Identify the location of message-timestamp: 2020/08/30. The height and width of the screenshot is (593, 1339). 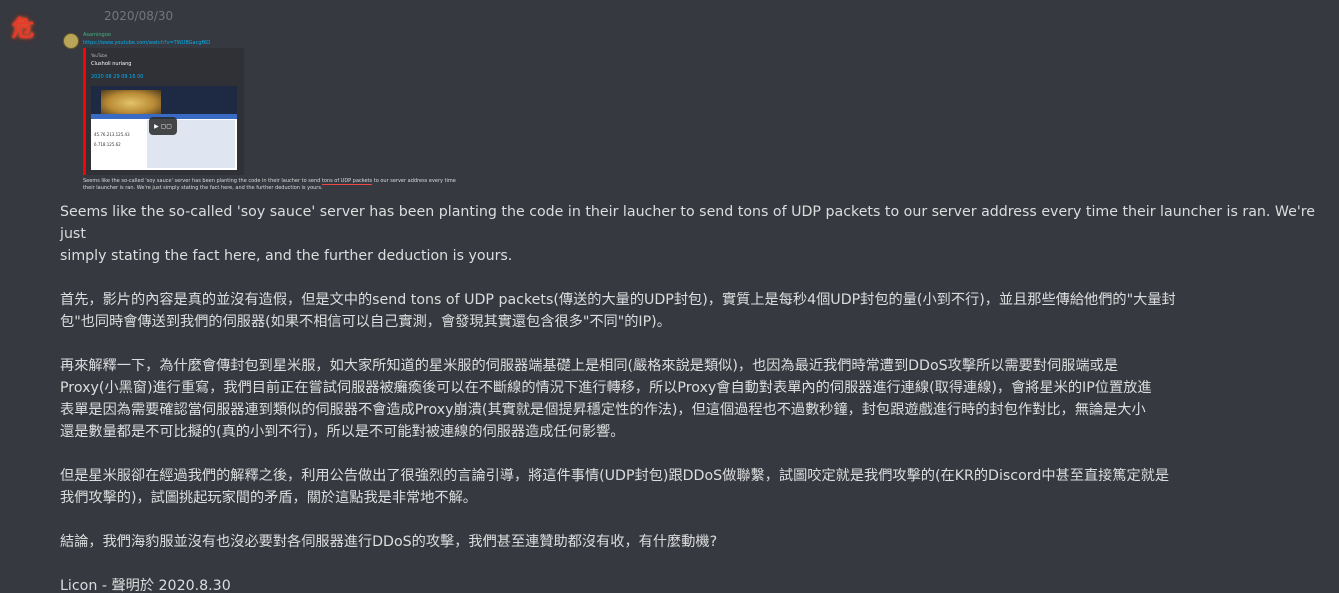
(139, 16).